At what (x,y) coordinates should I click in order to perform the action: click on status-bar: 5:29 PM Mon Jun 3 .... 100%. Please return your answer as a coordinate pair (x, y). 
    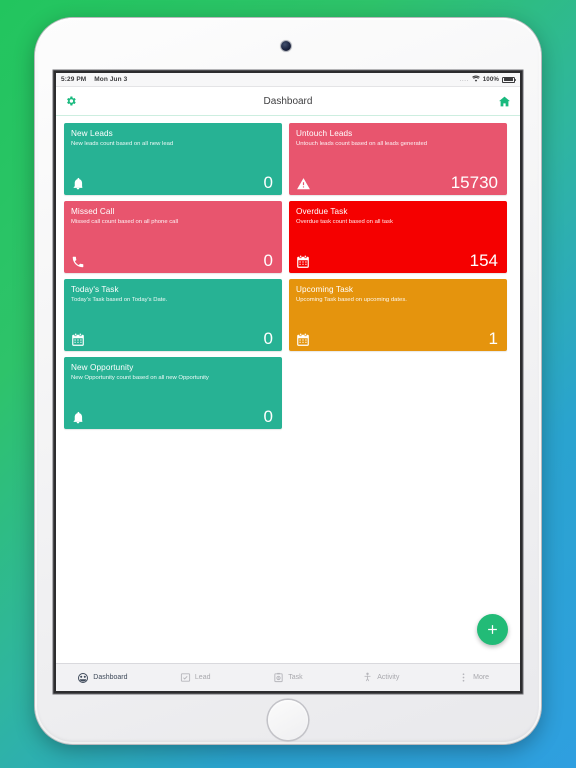
    Looking at the image, I should click on (288, 80).